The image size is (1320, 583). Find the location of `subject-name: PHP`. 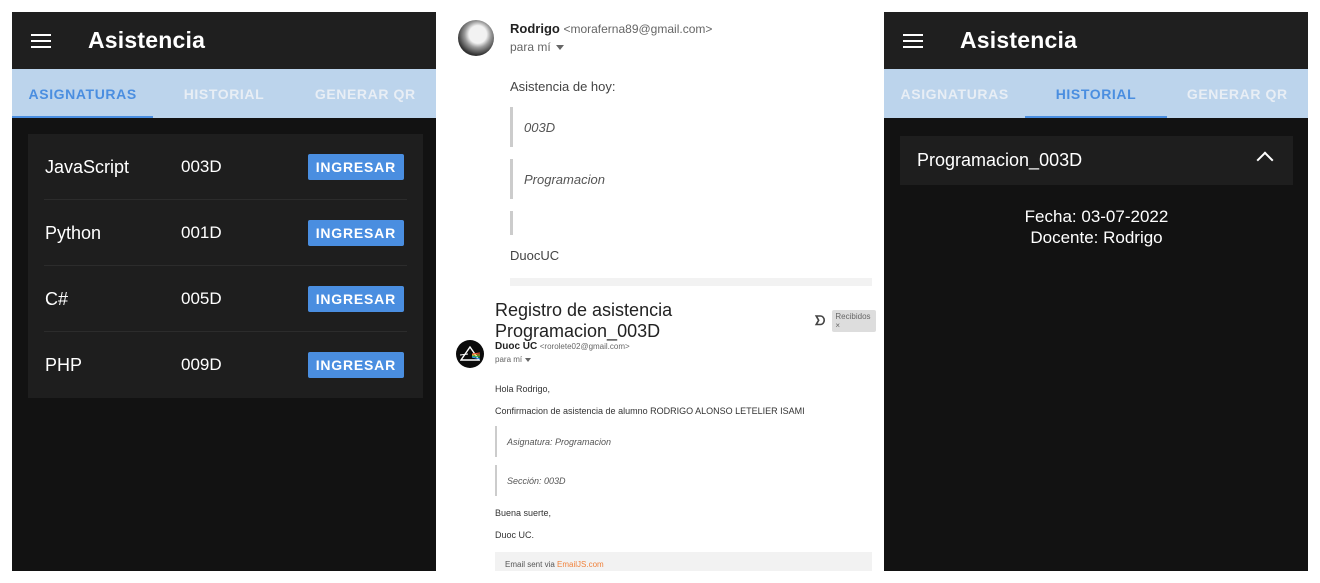

subject-name: PHP is located at coordinates (64, 364).